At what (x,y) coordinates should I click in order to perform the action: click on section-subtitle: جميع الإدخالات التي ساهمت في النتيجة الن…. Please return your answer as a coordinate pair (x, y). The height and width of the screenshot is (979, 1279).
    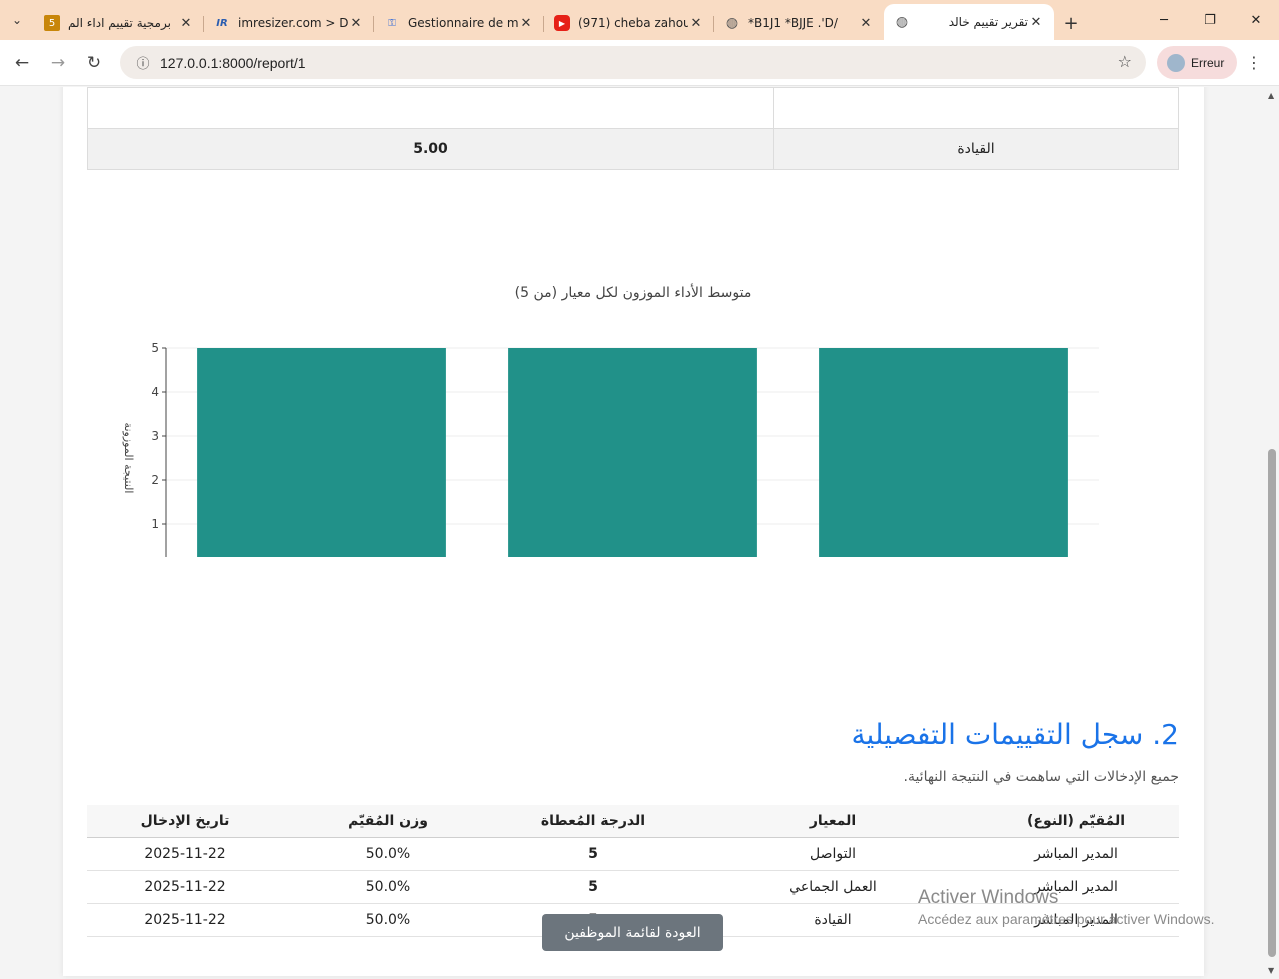
    Looking at the image, I should click on (1041, 777).